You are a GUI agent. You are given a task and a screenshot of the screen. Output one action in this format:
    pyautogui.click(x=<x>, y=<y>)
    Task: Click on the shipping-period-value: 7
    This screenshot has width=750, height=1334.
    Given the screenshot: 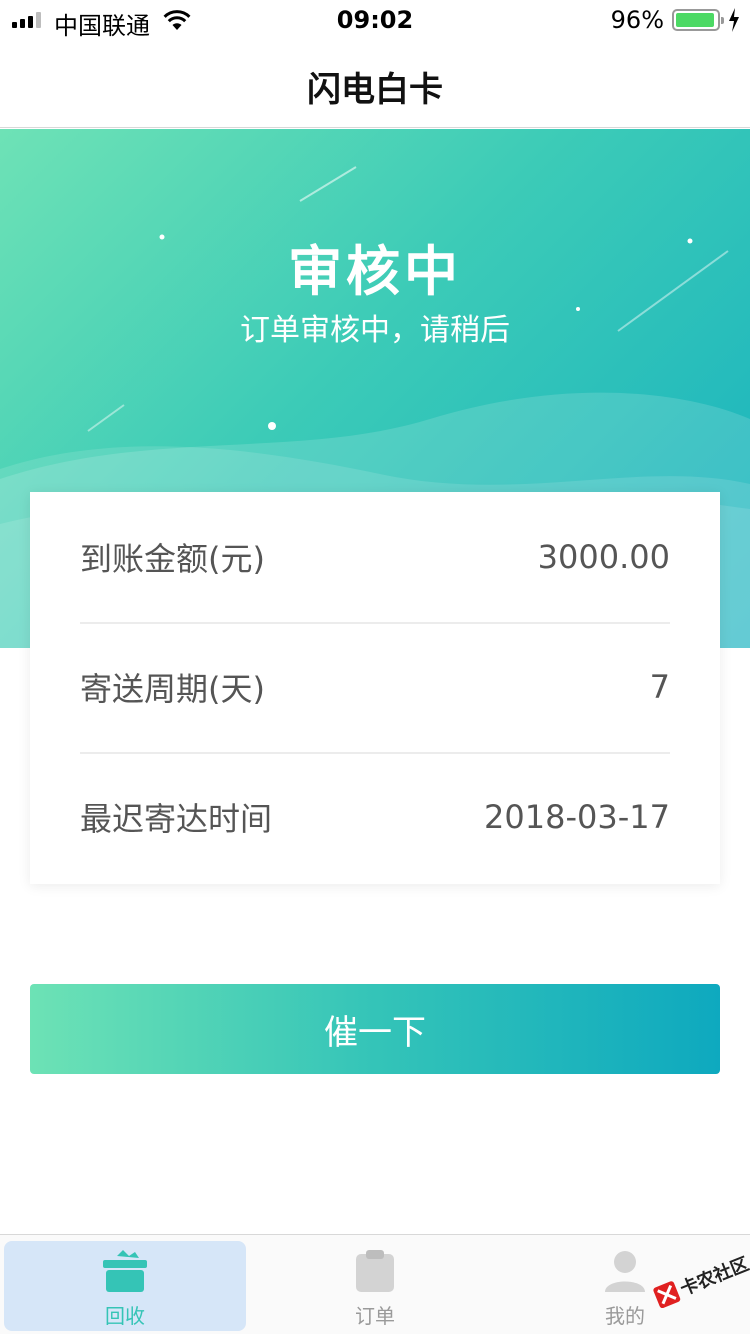 What is the action you would take?
    pyautogui.click(x=659, y=687)
    